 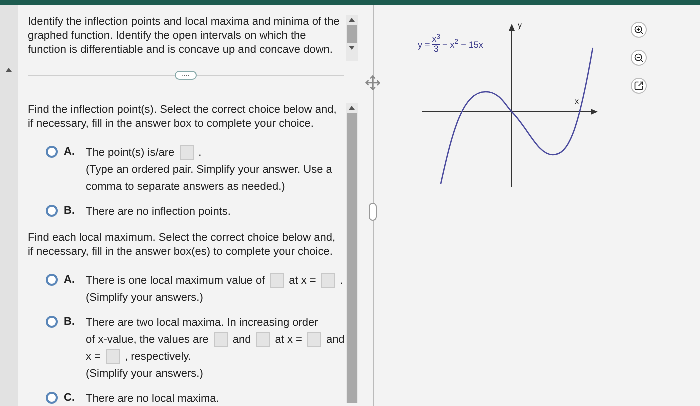 I want to click on zoom-in-icon, so click(x=639, y=30).